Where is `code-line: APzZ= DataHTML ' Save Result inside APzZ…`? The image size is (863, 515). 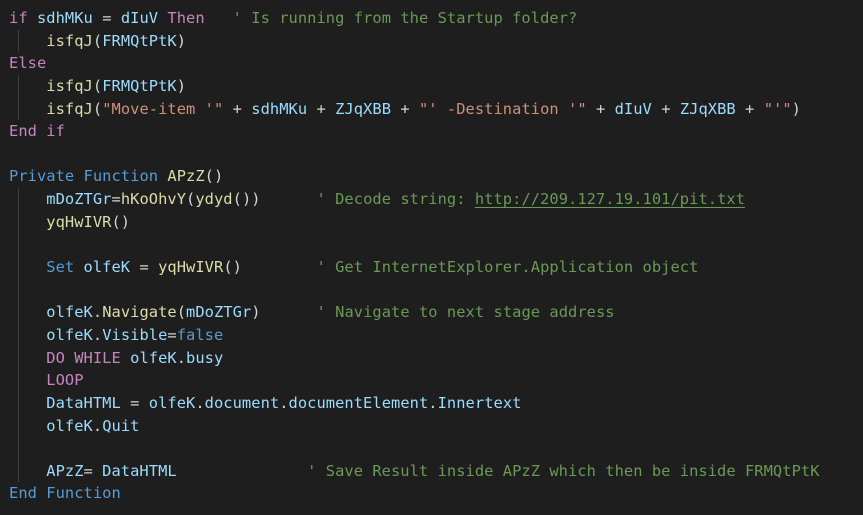
code-line: APzZ= DataHTML ' Save Result inside APzZ… is located at coordinates (431, 471).